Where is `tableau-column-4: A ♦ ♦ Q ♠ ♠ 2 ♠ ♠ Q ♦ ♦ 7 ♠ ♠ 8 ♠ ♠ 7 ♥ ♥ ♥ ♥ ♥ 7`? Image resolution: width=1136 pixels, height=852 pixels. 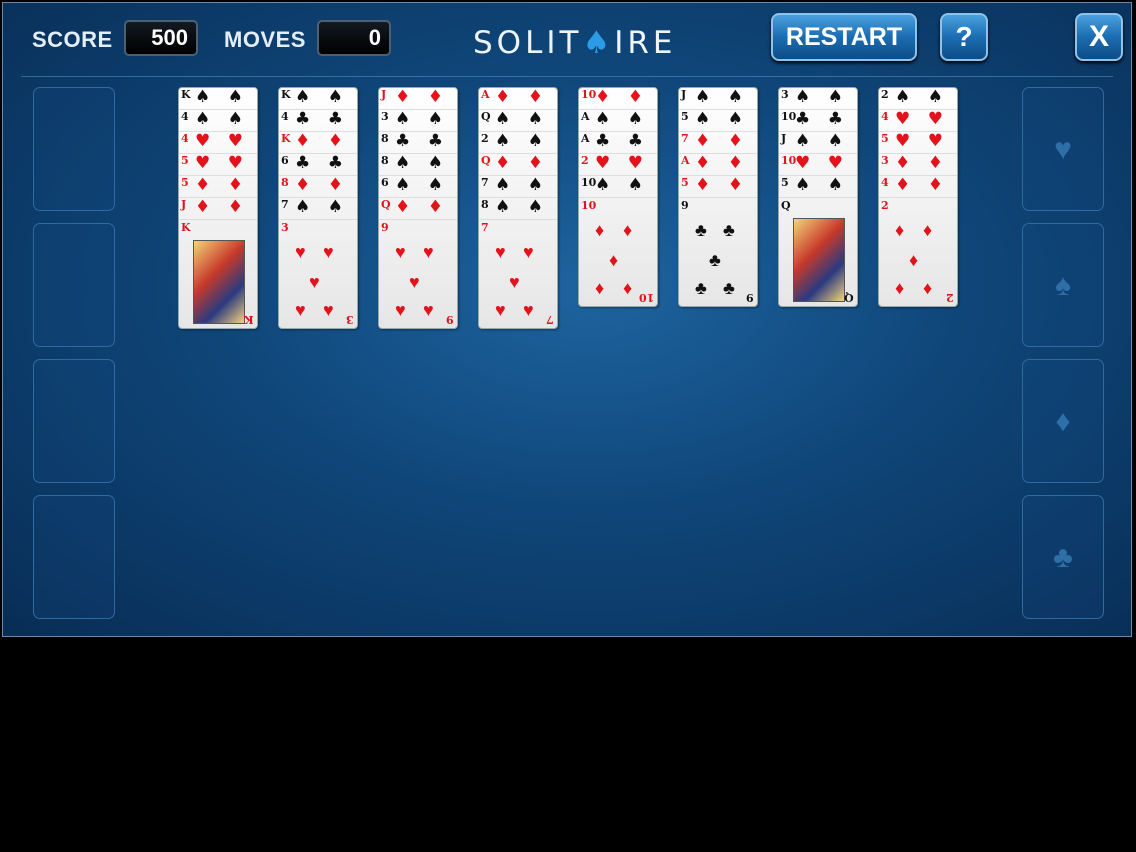 tableau-column-4: A ♦ ♦ Q ♠ ♠ 2 ♠ ♠ Q ♦ ♦ 7 ♠ ♠ 8 ♠ ♠ 7 ♥ ♥ ♥ ♥ ♥ 7 is located at coordinates (518, 208).